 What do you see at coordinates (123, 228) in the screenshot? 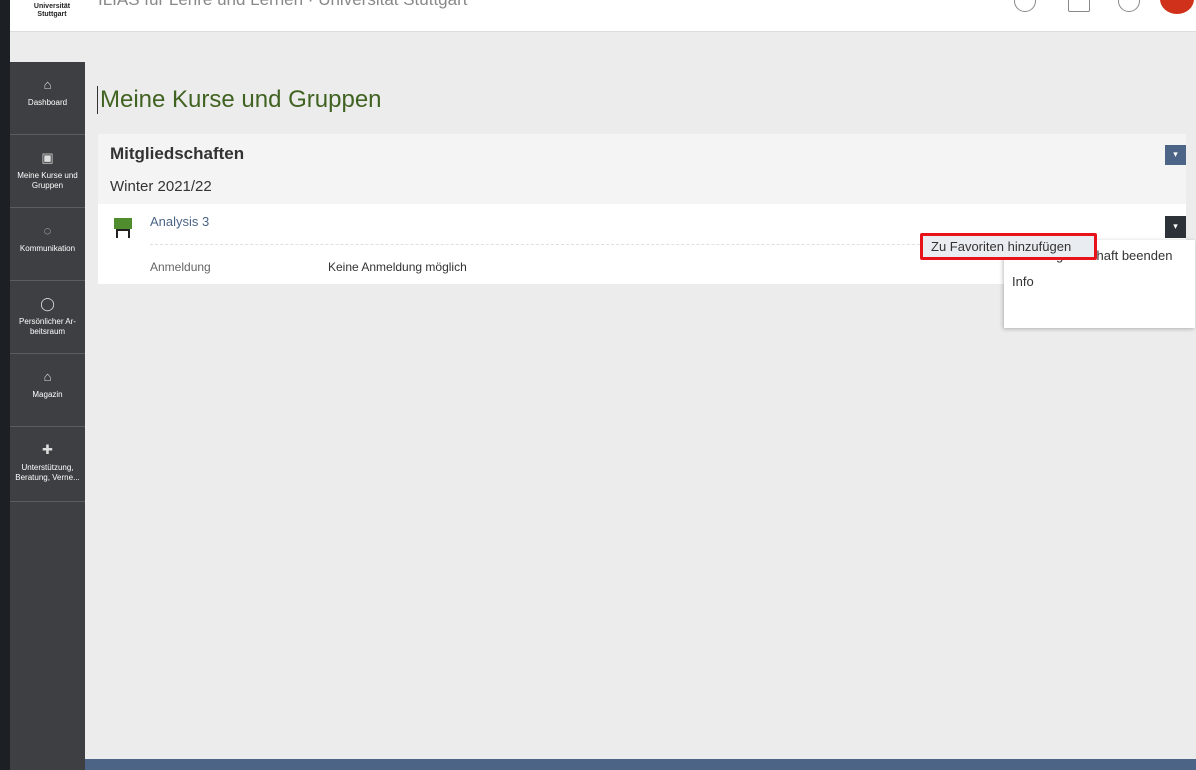
I see `course-icon` at bounding box center [123, 228].